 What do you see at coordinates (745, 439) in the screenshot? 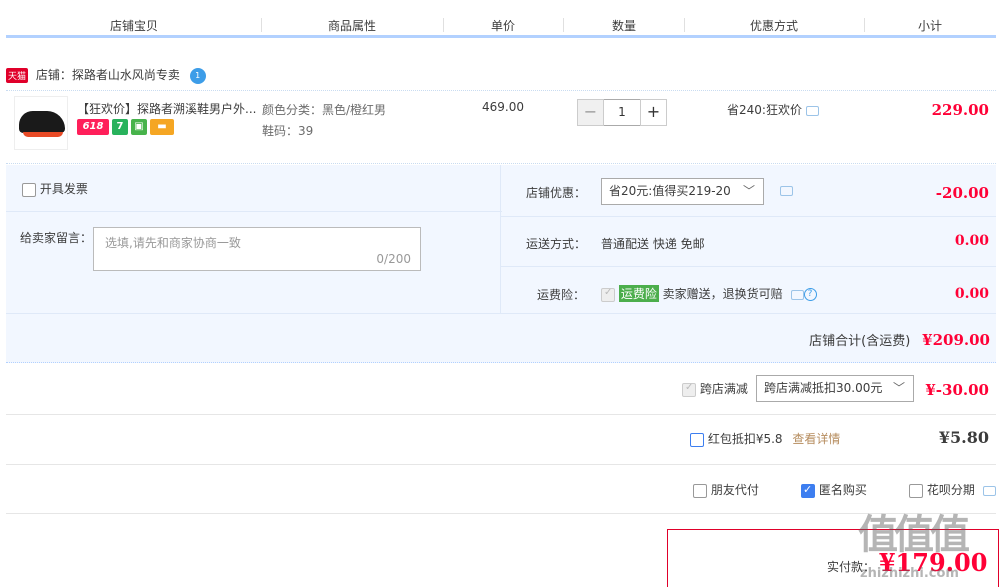
I see `redpacket-label: 红包抵扣¥5.8` at bounding box center [745, 439].